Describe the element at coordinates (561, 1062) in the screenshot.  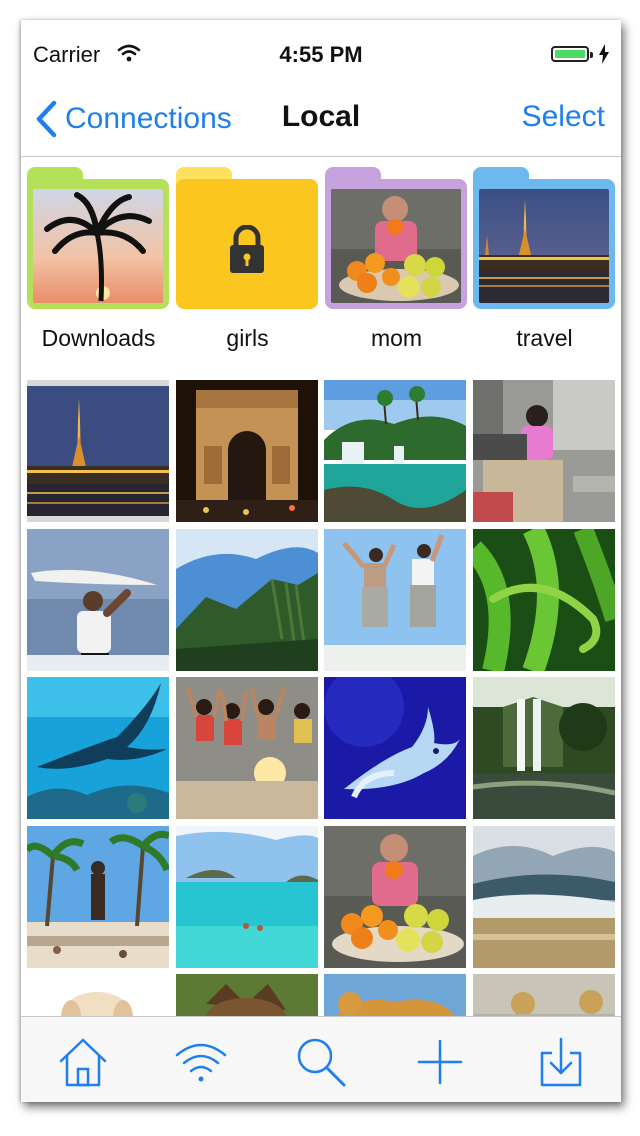
I see `download-icon` at that location.